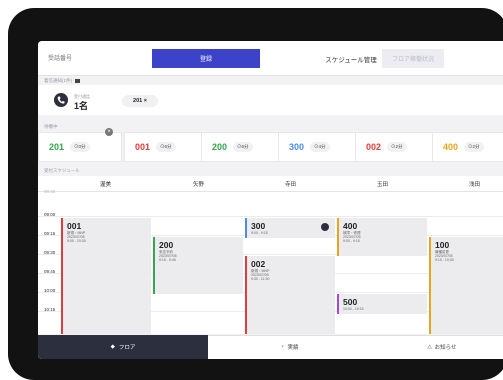 The height and width of the screenshot is (380, 503). Describe the element at coordinates (374, 147) in the screenshot. I see `waiting-code: 002` at that location.